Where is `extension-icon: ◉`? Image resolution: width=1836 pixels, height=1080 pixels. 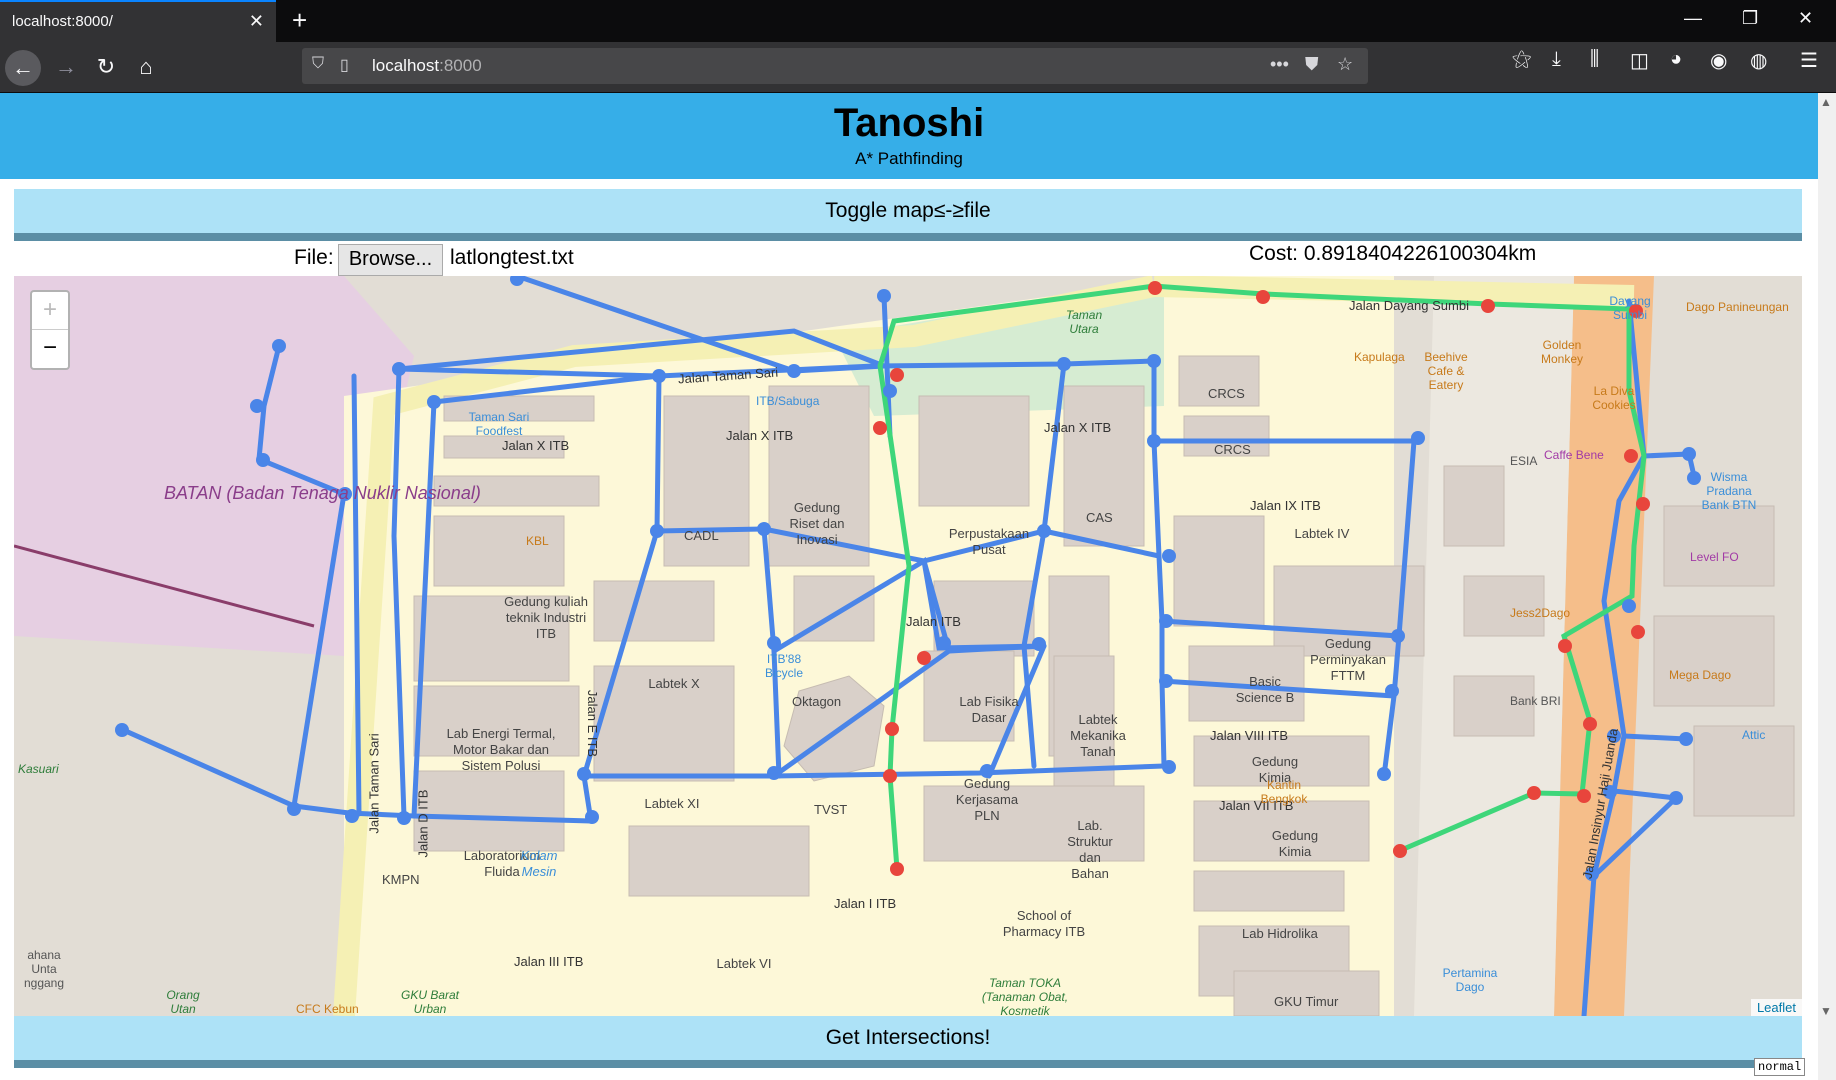 extension-icon: ◉ is located at coordinates (1718, 60).